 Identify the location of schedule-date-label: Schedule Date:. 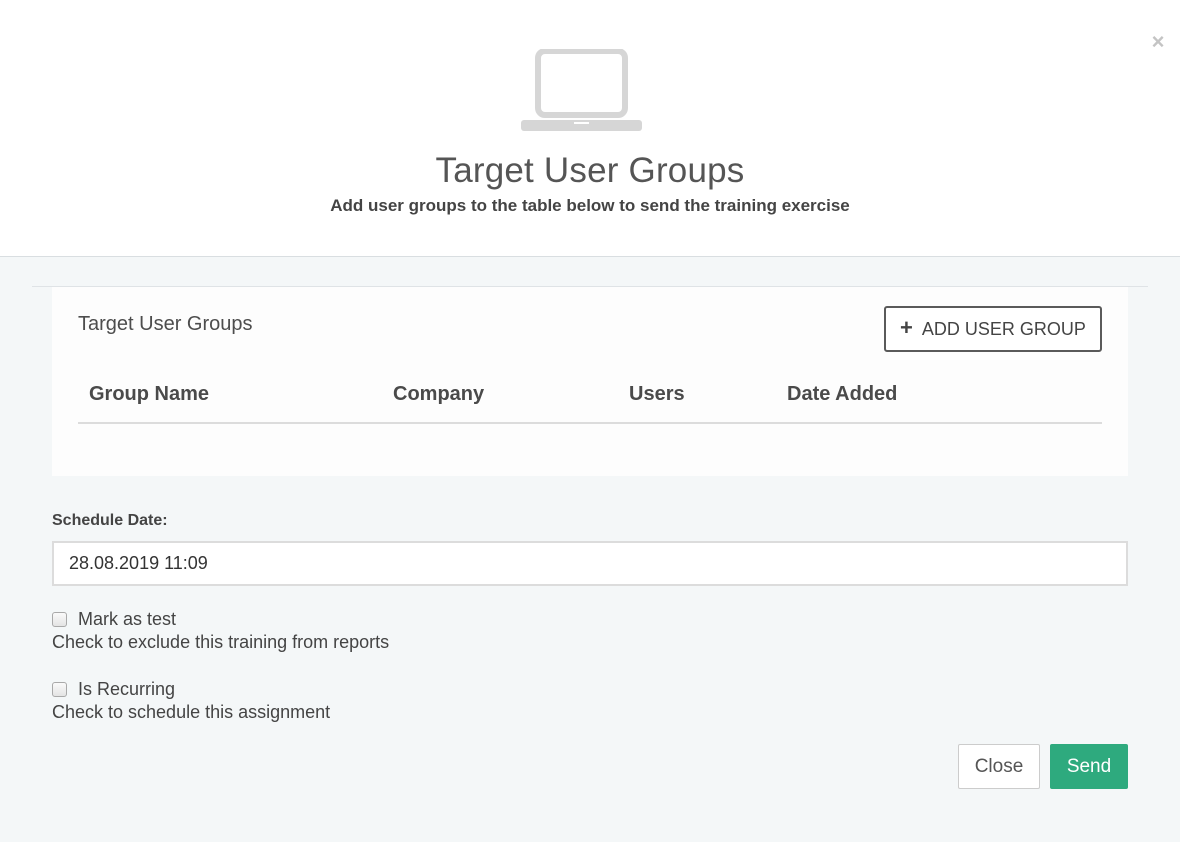
(110, 520).